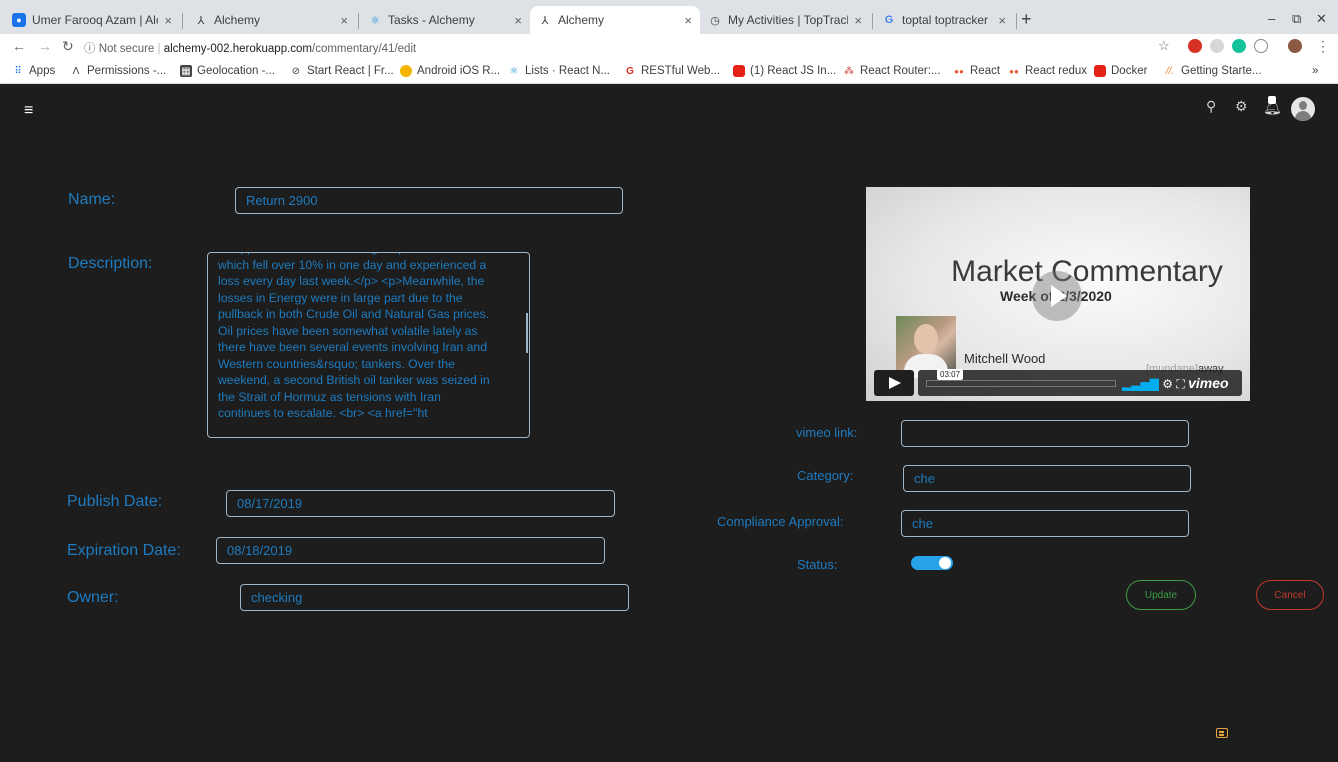 The width and height of the screenshot is (1338, 762). Describe the element at coordinates (434, 597) in the screenshot. I see `owner-input` at that location.